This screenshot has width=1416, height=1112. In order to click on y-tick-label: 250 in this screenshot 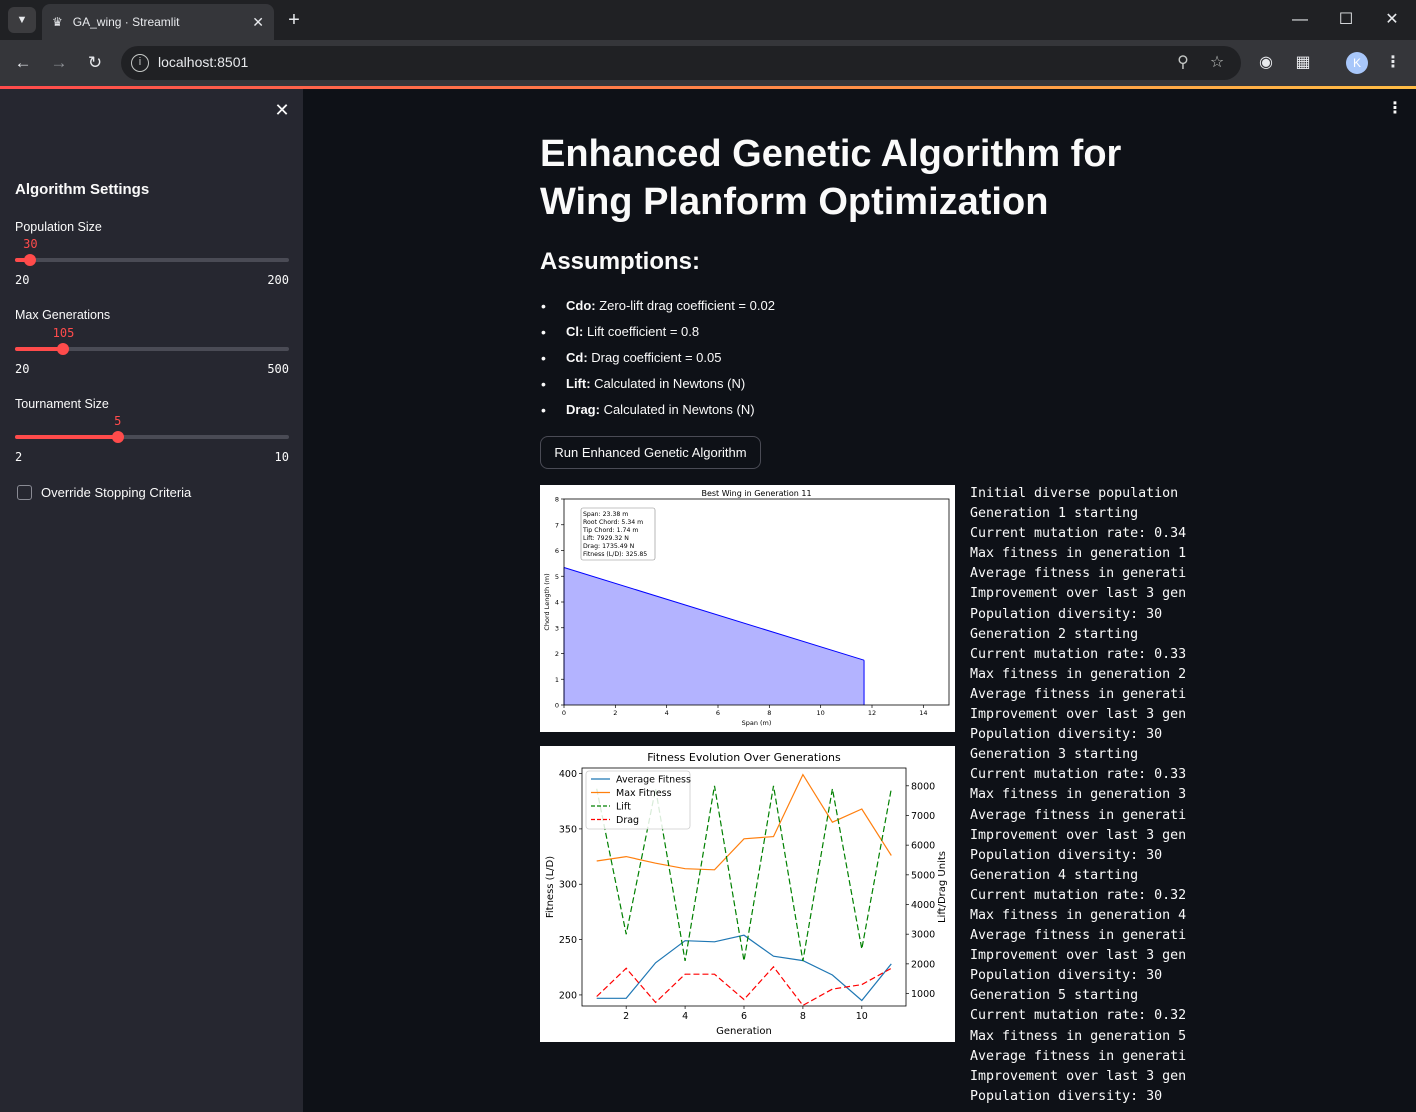, I will do `click(568, 940)`.